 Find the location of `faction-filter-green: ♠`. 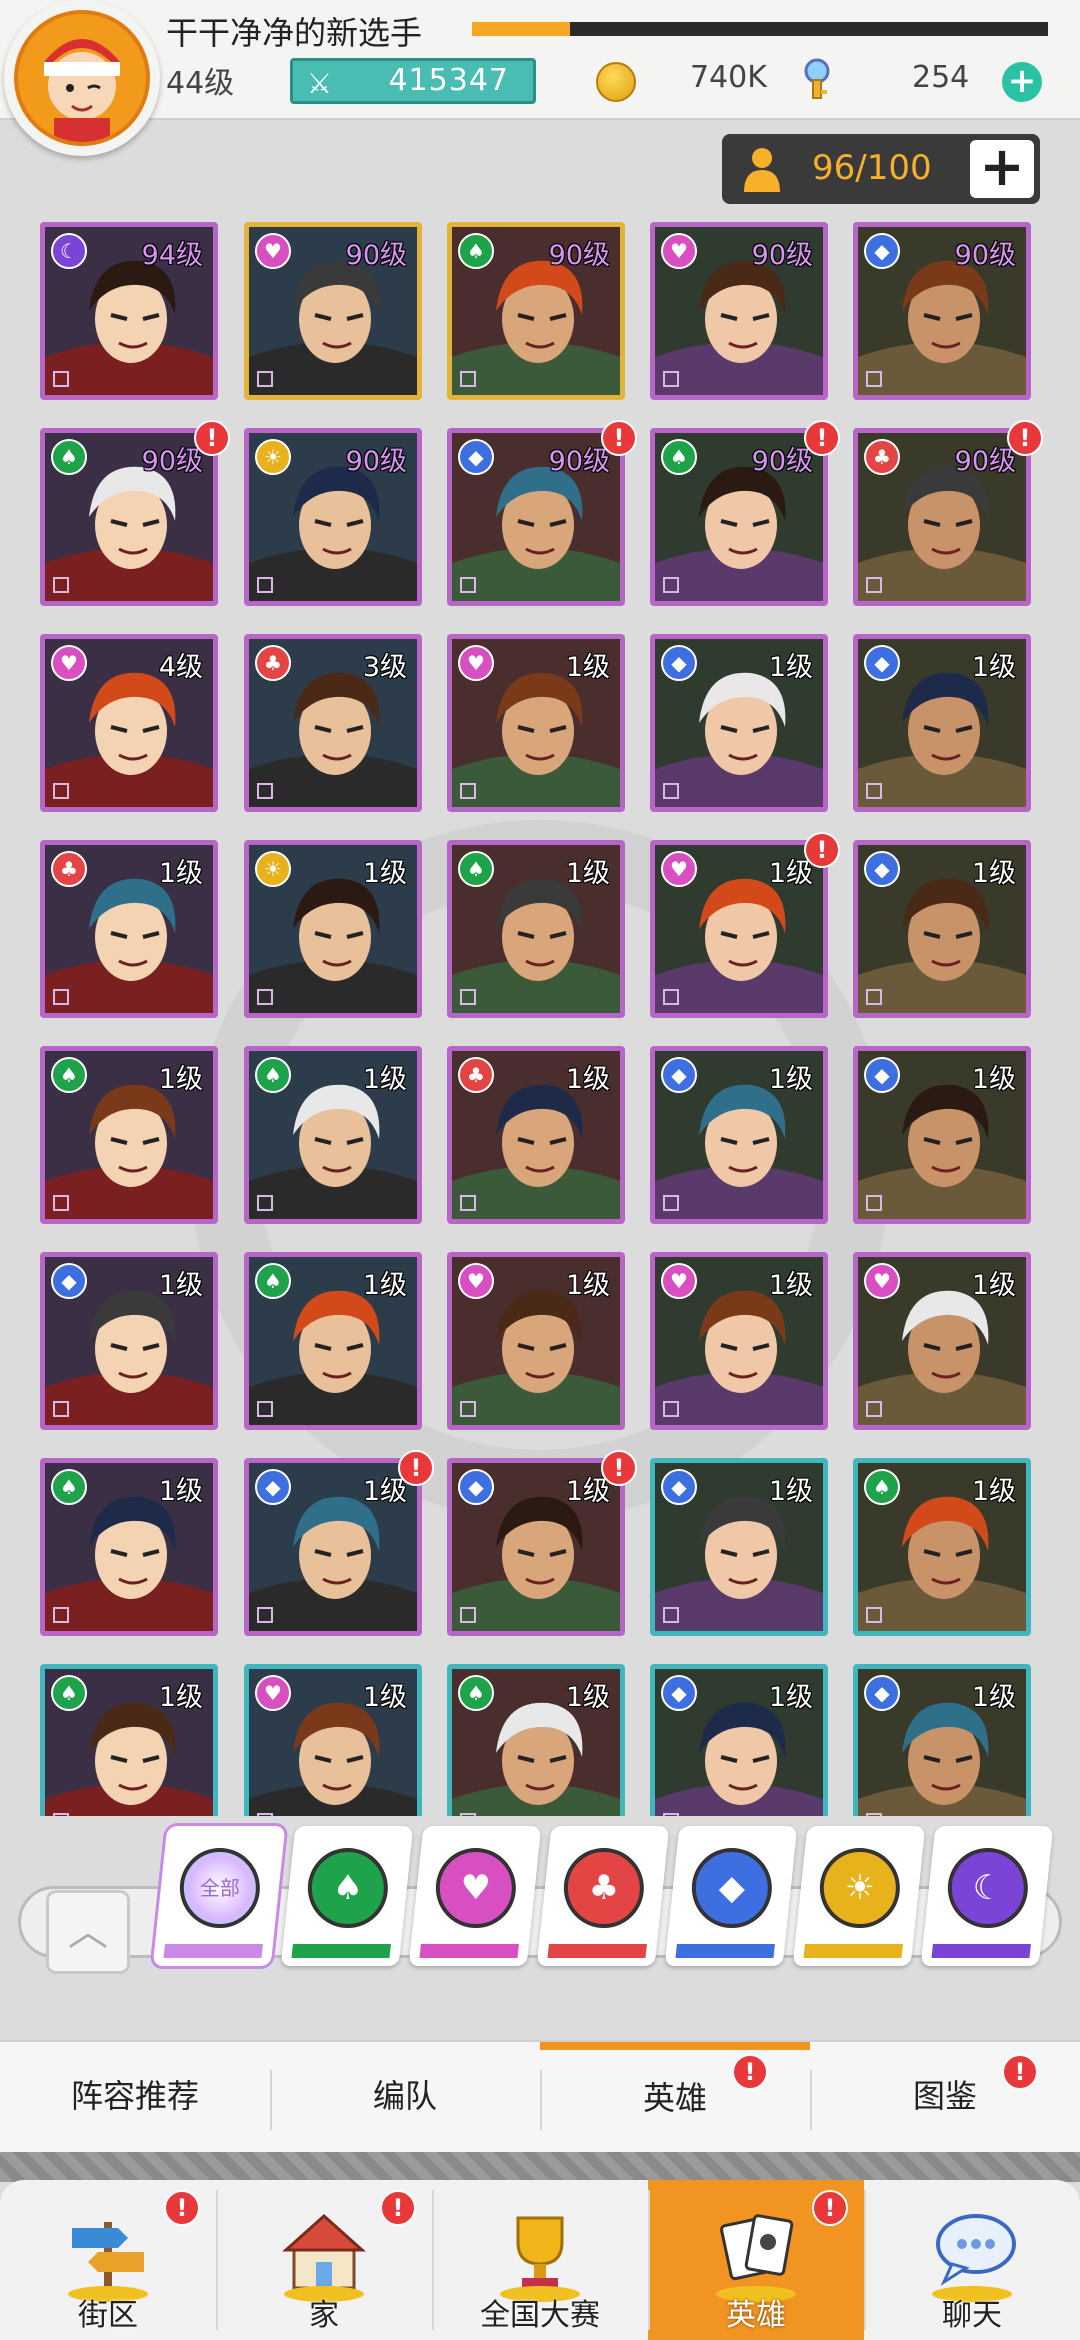

faction-filter-green: ♠ is located at coordinates (347, 1896).